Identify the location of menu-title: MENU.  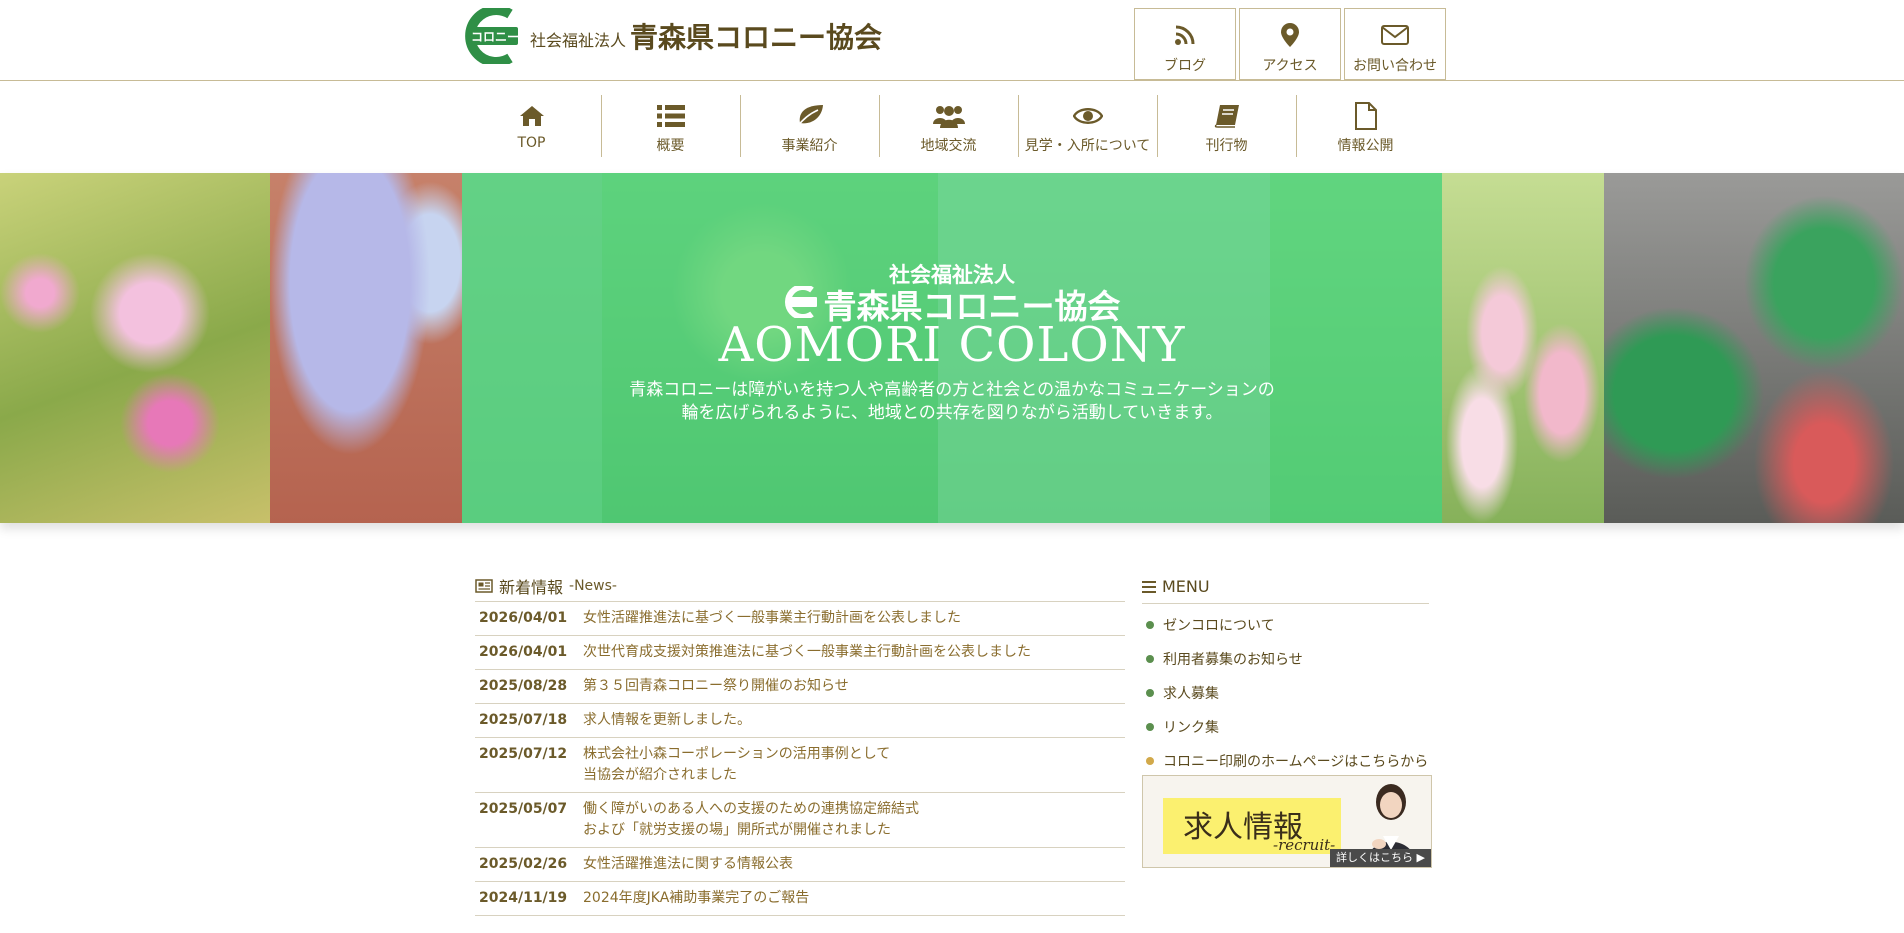
(1186, 586).